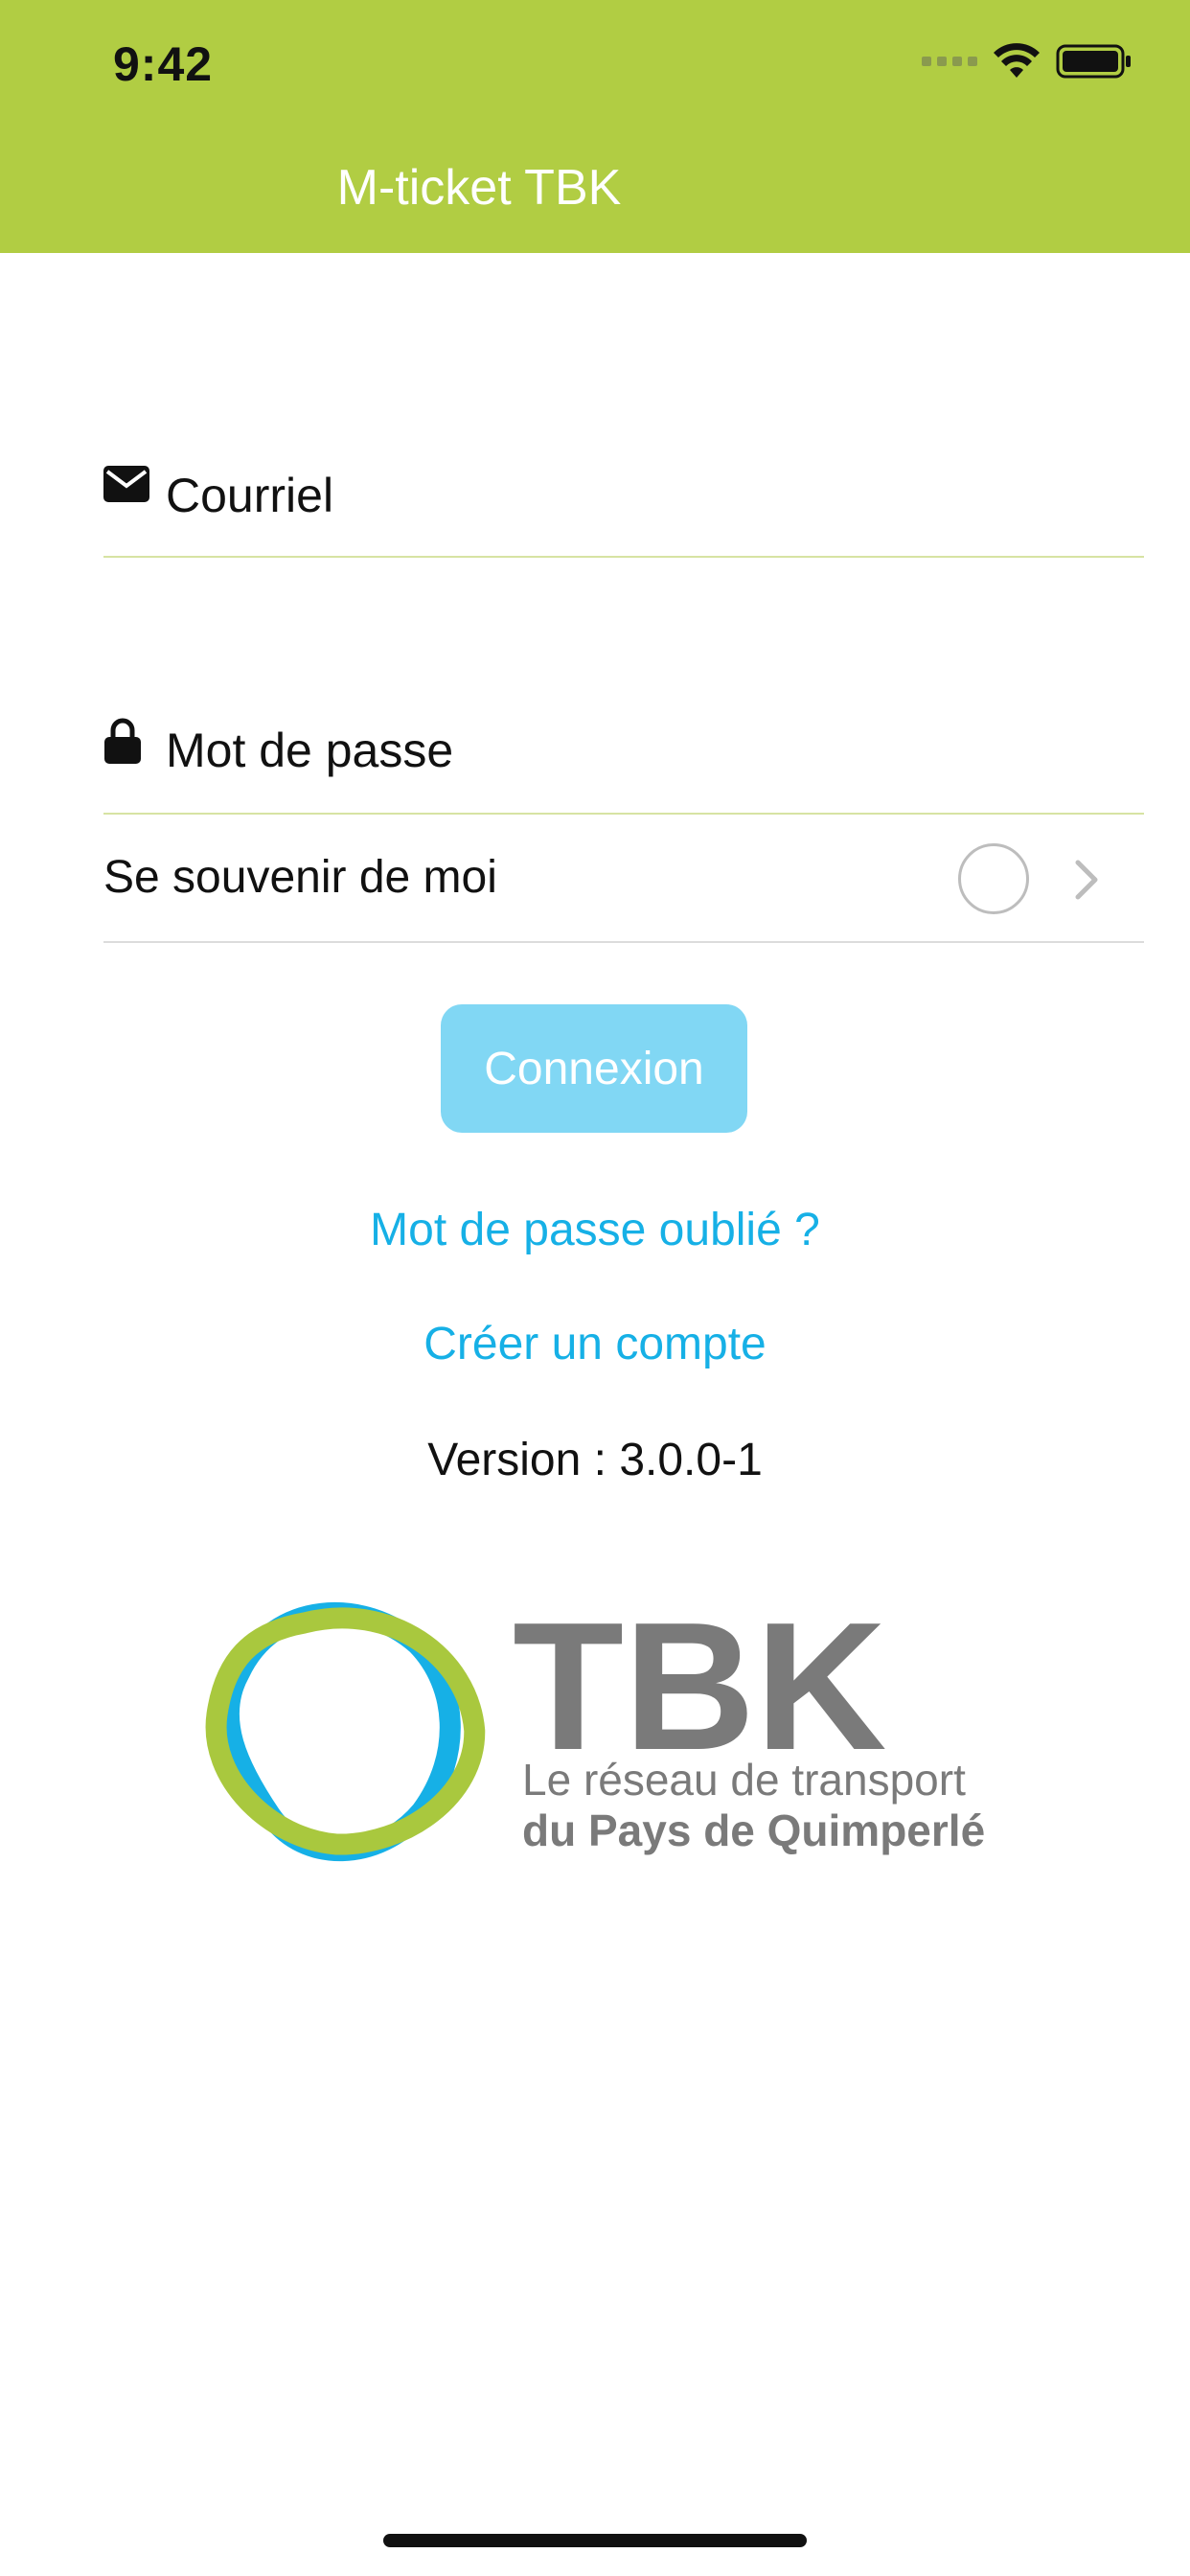 The width and height of the screenshot is (1190, 2576). I want to click on remember-me-toggle, so click(994, 878).